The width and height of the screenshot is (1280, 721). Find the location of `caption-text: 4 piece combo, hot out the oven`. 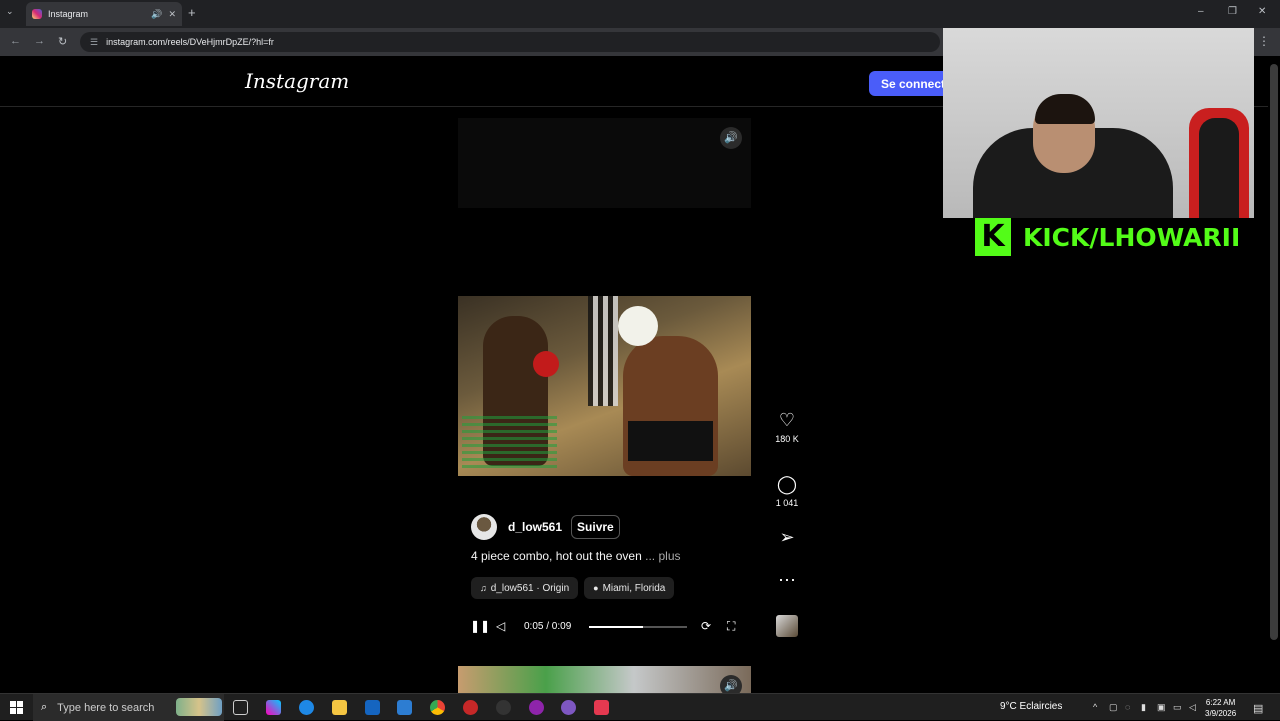

caption-text: 4 piece combo, hot out the oven is located at coordinates (556, 556).